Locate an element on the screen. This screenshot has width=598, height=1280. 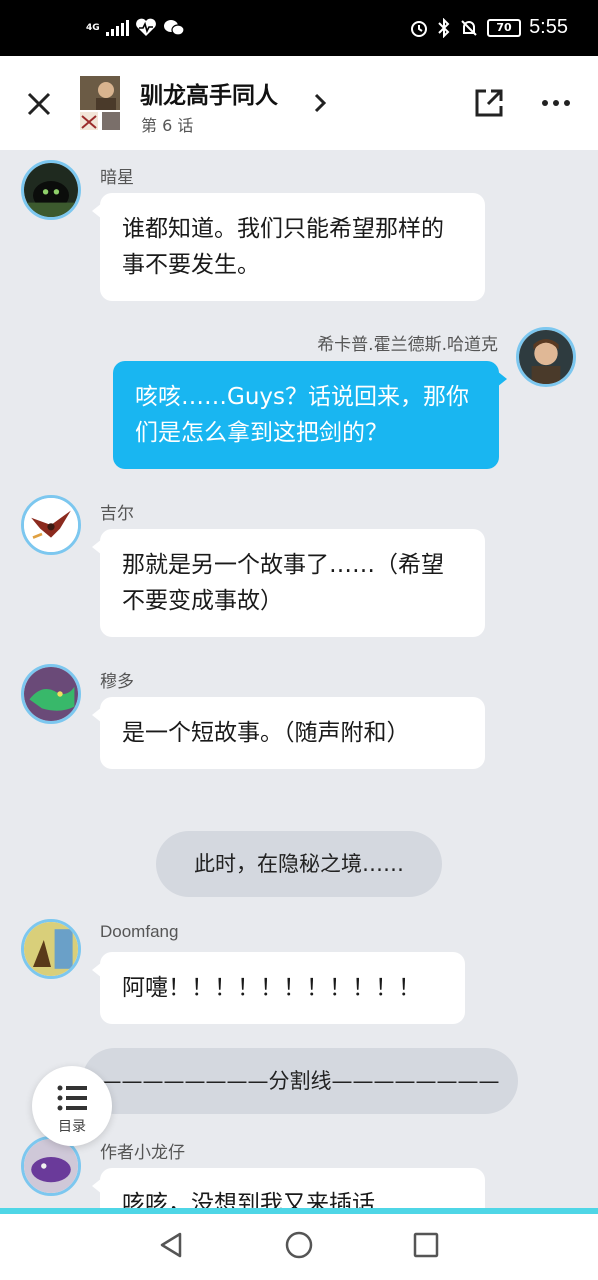
bluetooth-icon is located at coordinates (444, 27).